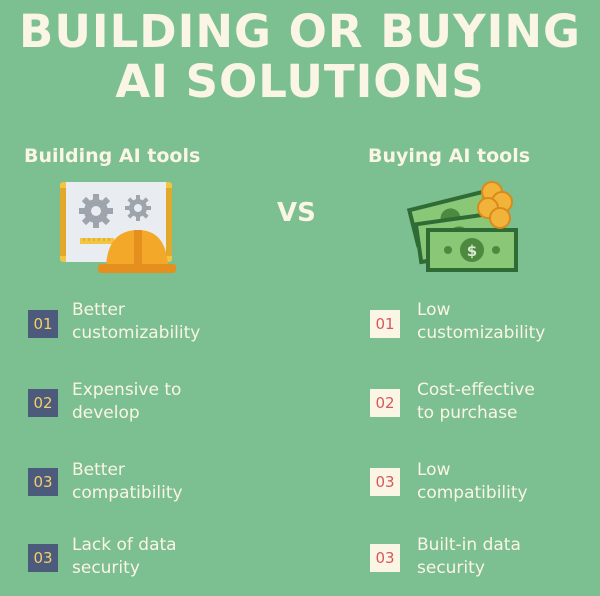 This screenshot has width=600, height=596. I want to click on blueprint-gears-hardhat-icon, so click(118, 227).